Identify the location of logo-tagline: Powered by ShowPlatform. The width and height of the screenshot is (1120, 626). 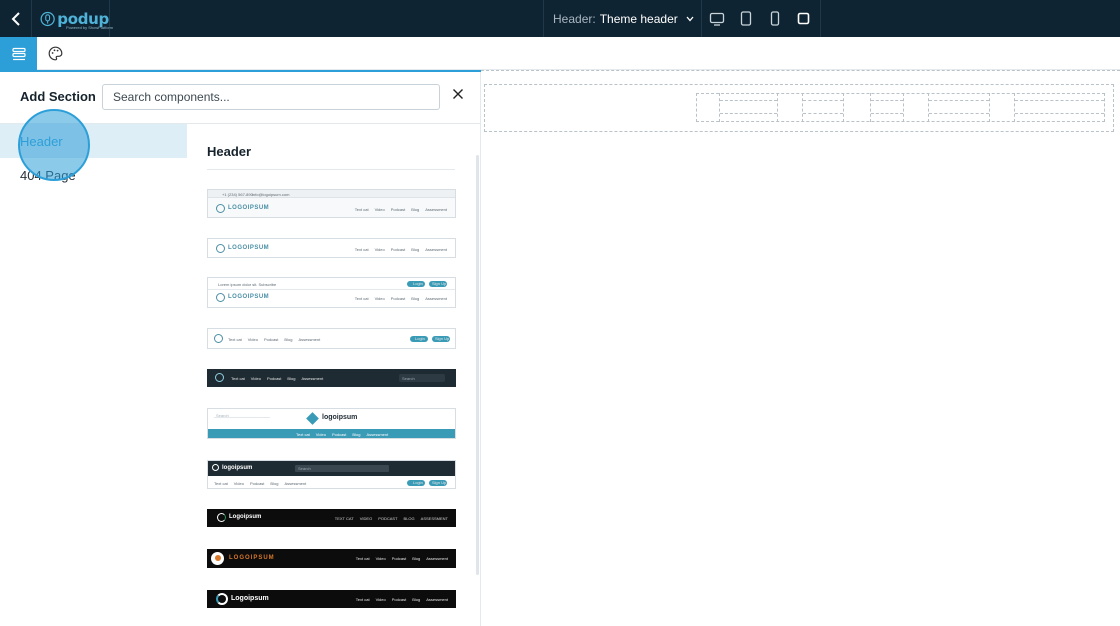
(90, 27).